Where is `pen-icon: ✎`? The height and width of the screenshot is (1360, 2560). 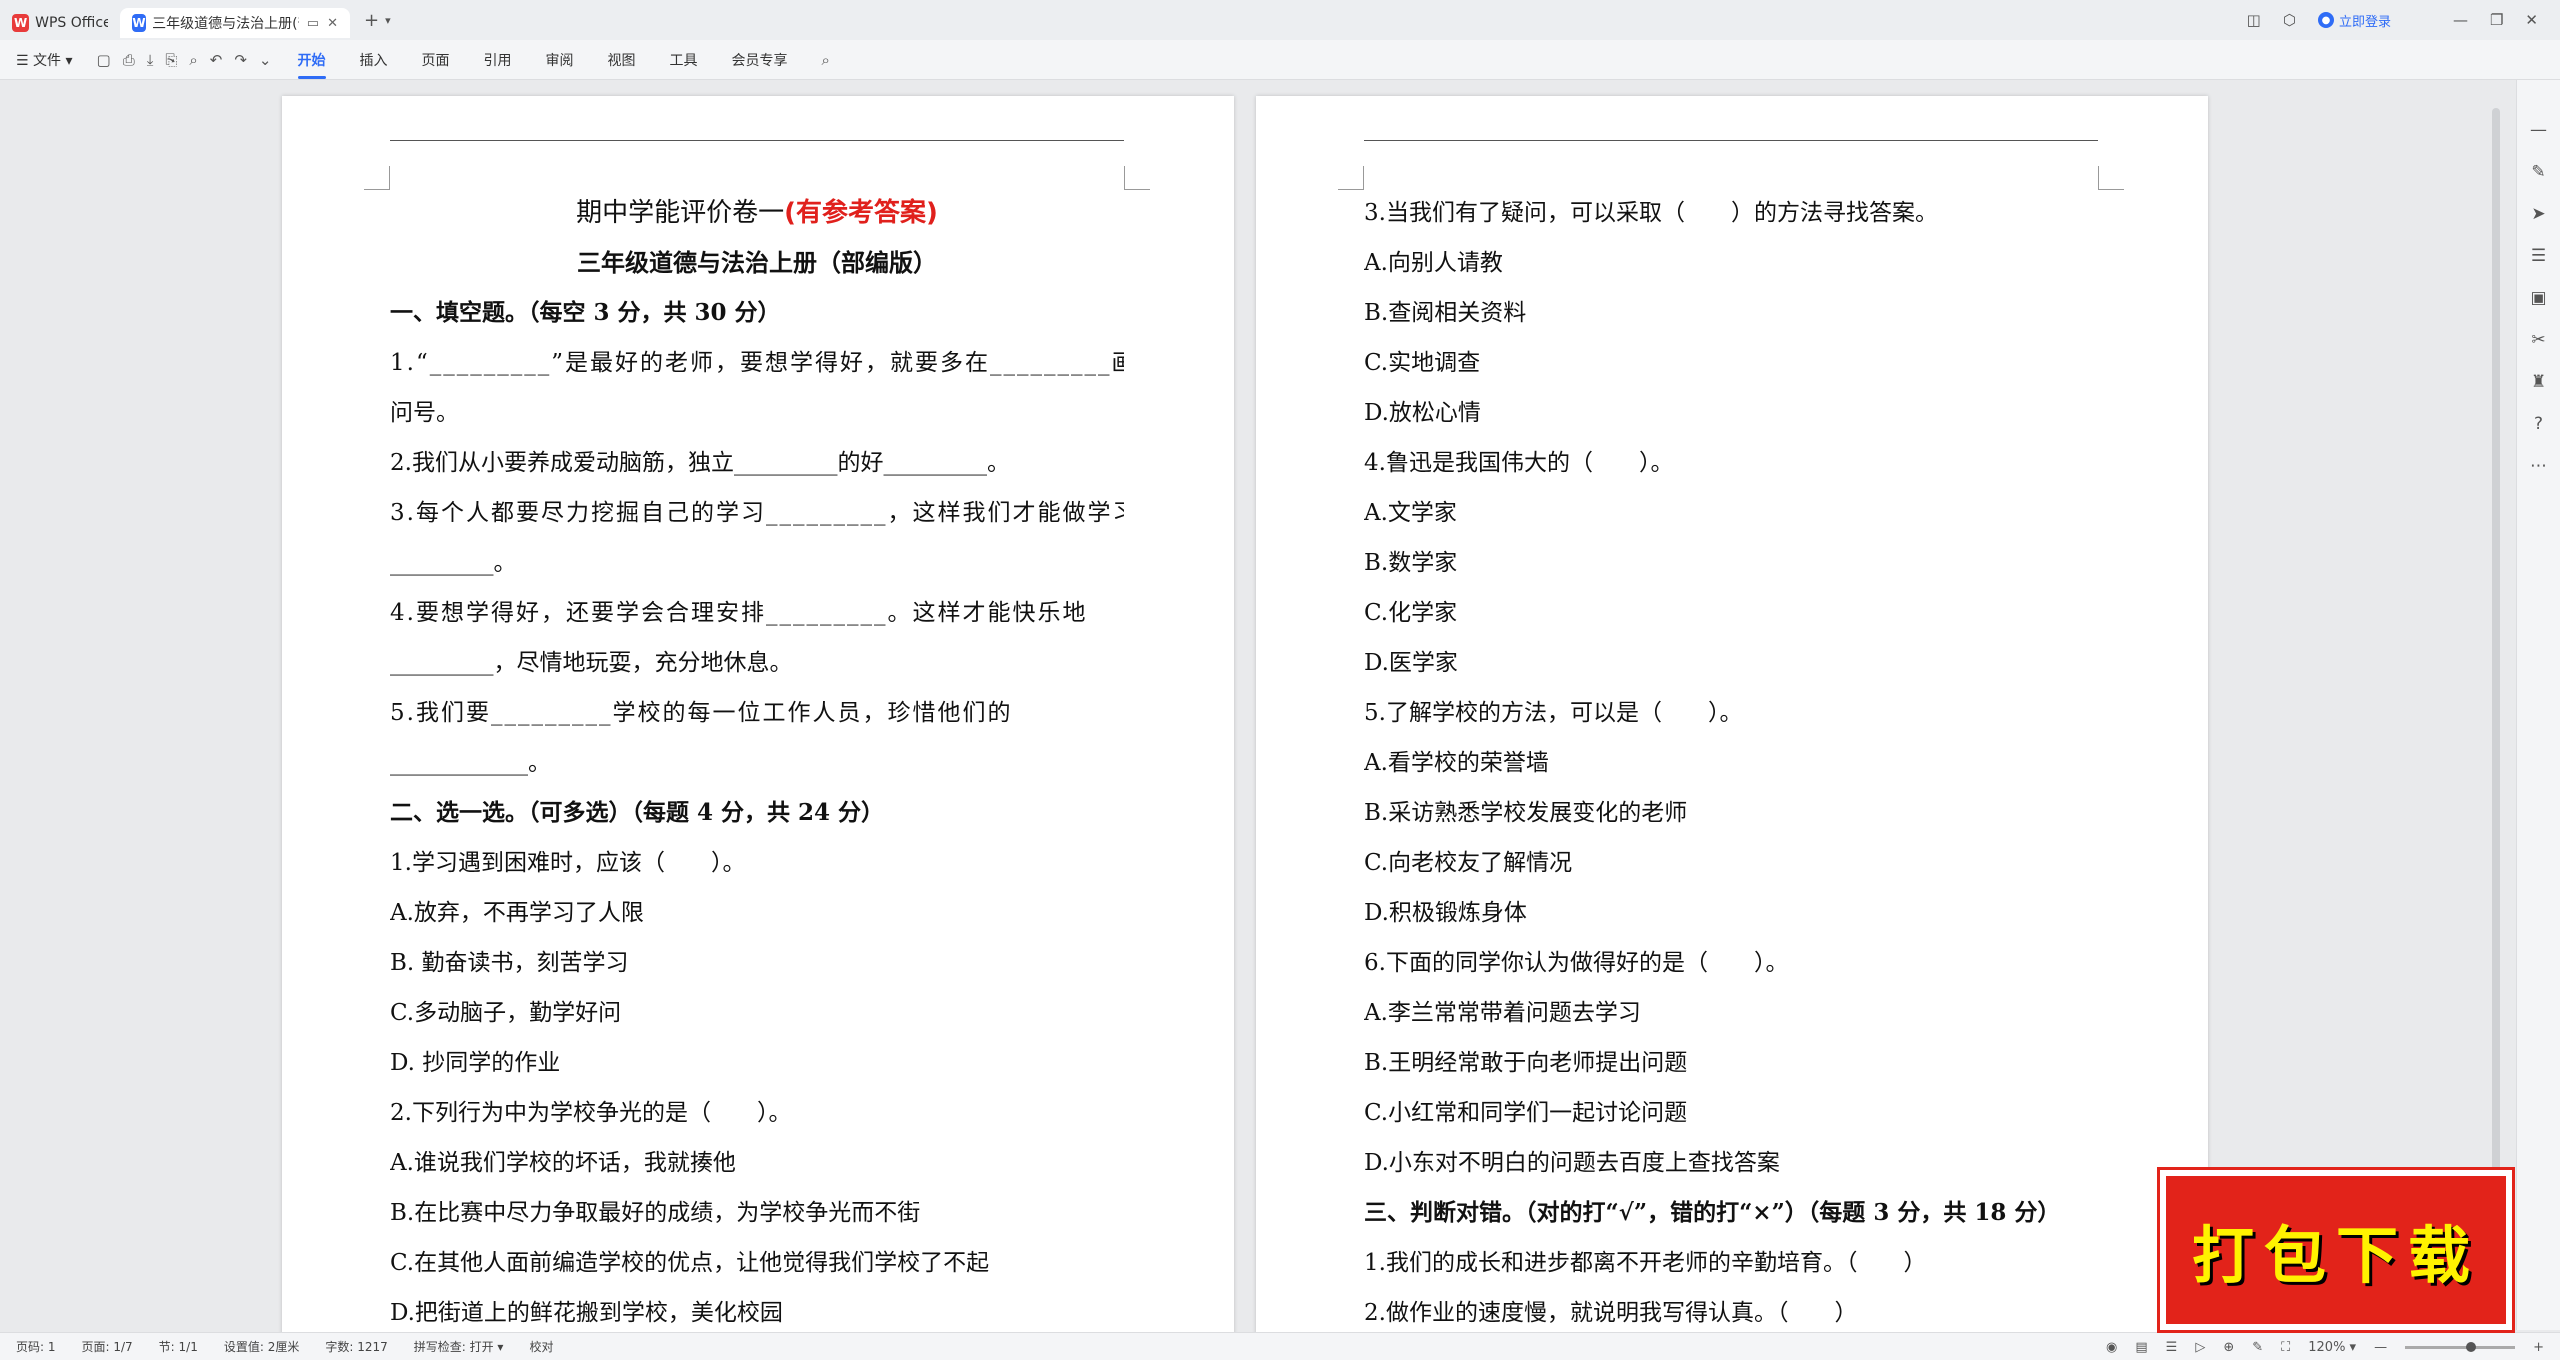
pen-icon: ✎ is located at coordinates (2538, 172).